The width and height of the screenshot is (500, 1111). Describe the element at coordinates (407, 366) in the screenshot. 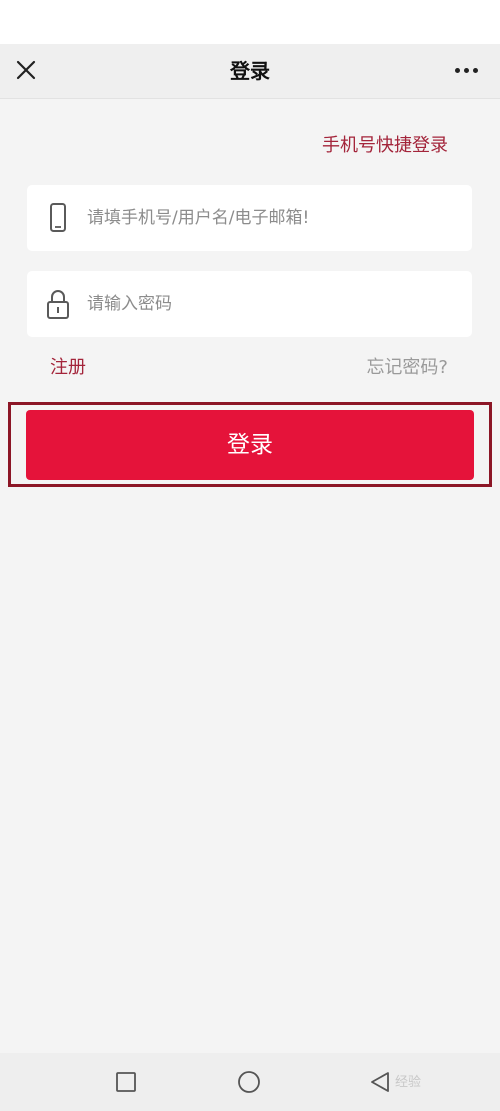

I see `forgot-password-link: 忘记密码?` at that location.